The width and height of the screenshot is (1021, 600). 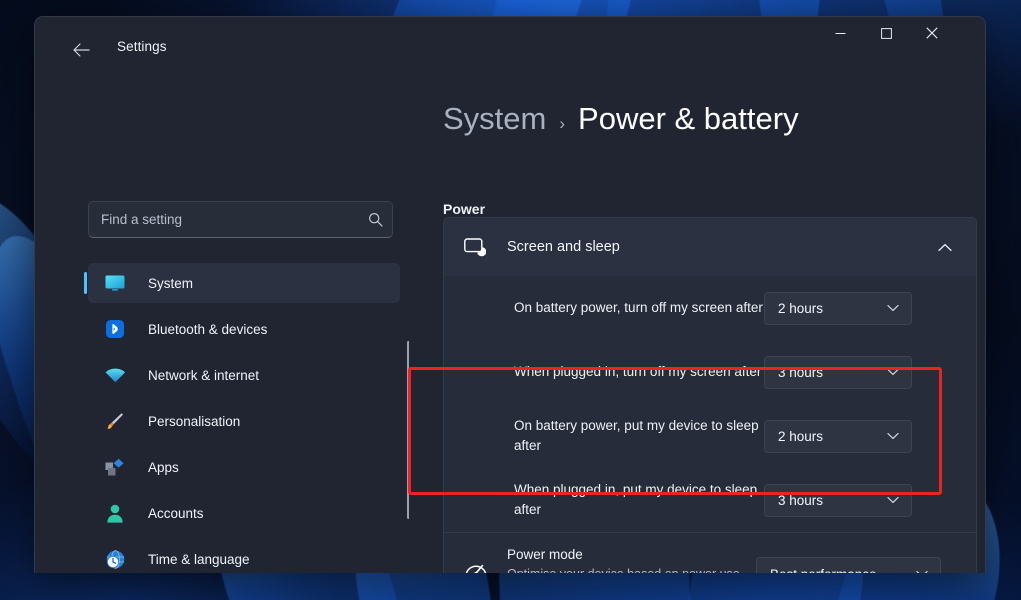 I want to click on sidebar-item-system: System, so click(x=242, y=283).